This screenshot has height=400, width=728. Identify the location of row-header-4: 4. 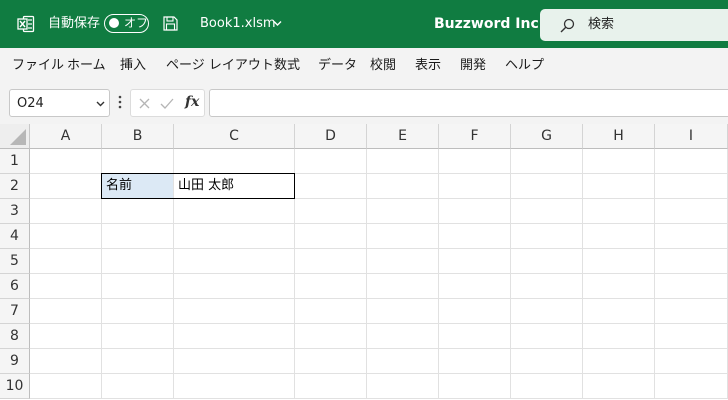
(15, 236).